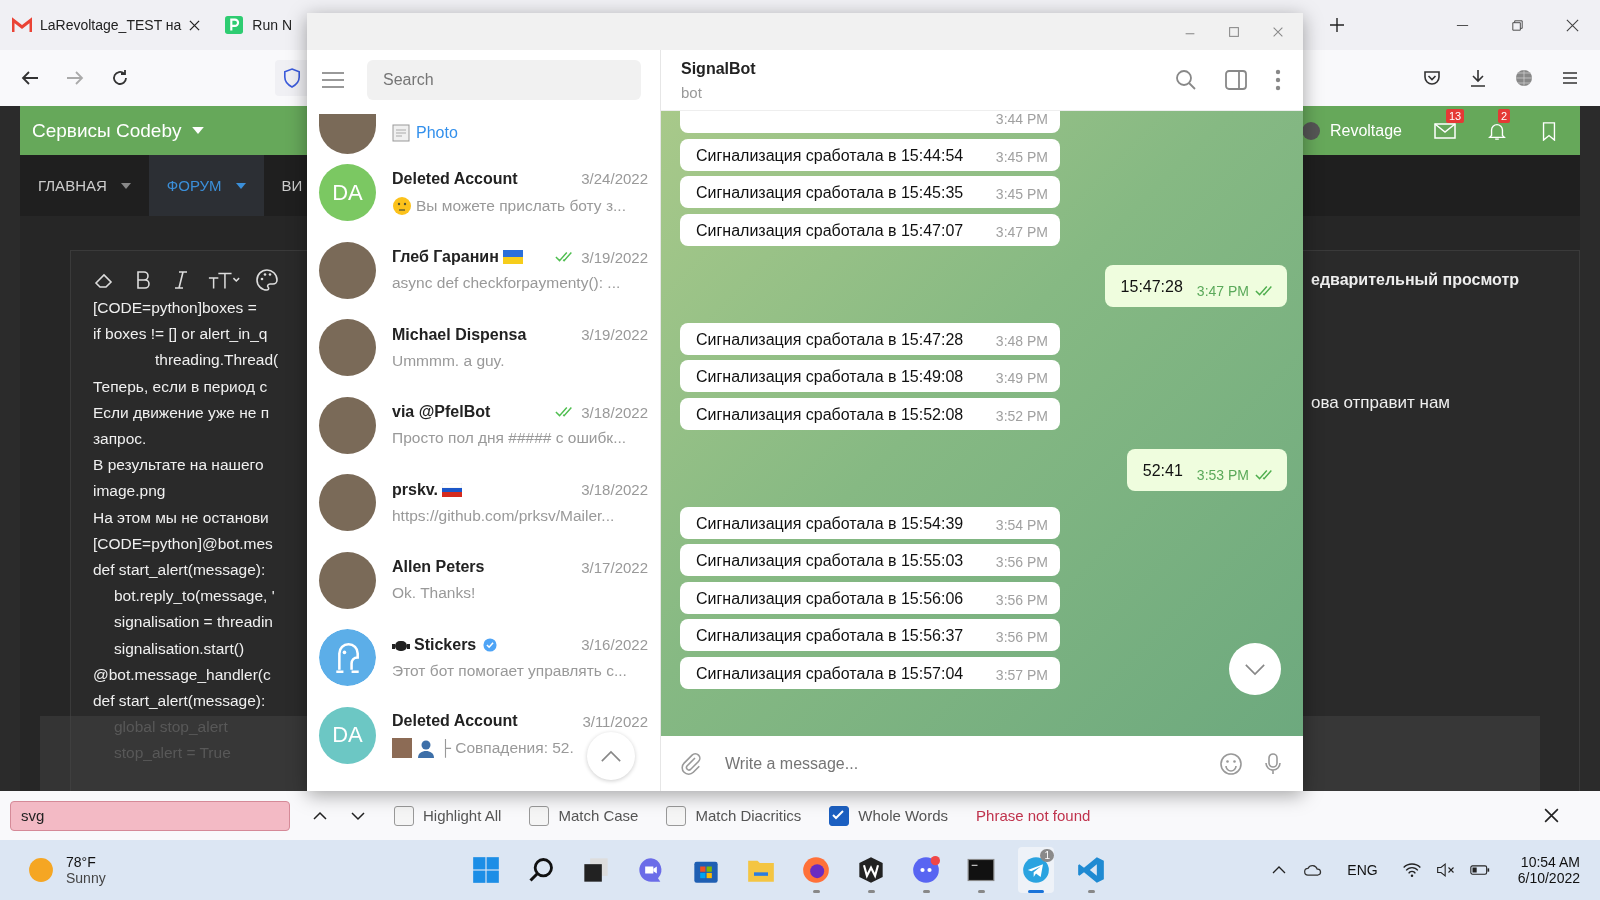 The width and height of the screenshot is (1600, 900). Describe the element at coordinates (86, 878) in the screenshot. I see `weather-condition: Sunny` at that location.